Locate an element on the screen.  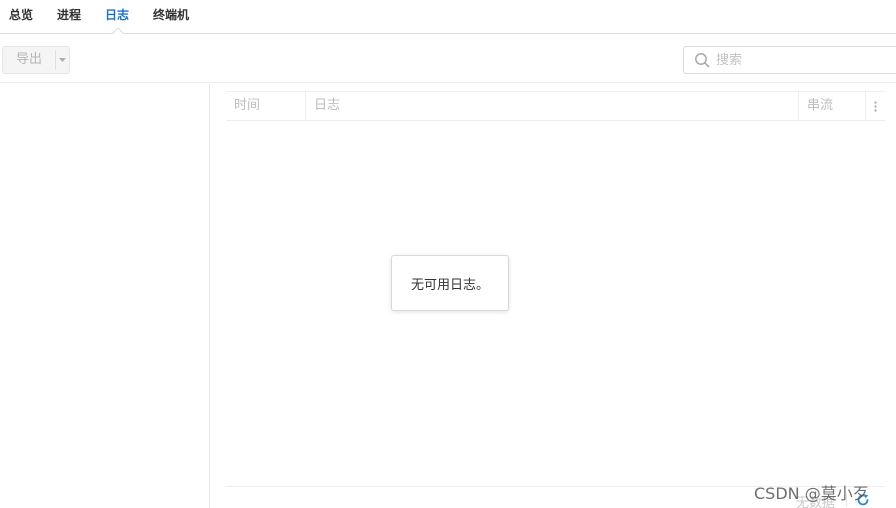
search-box is located at coordinates (789, 60).